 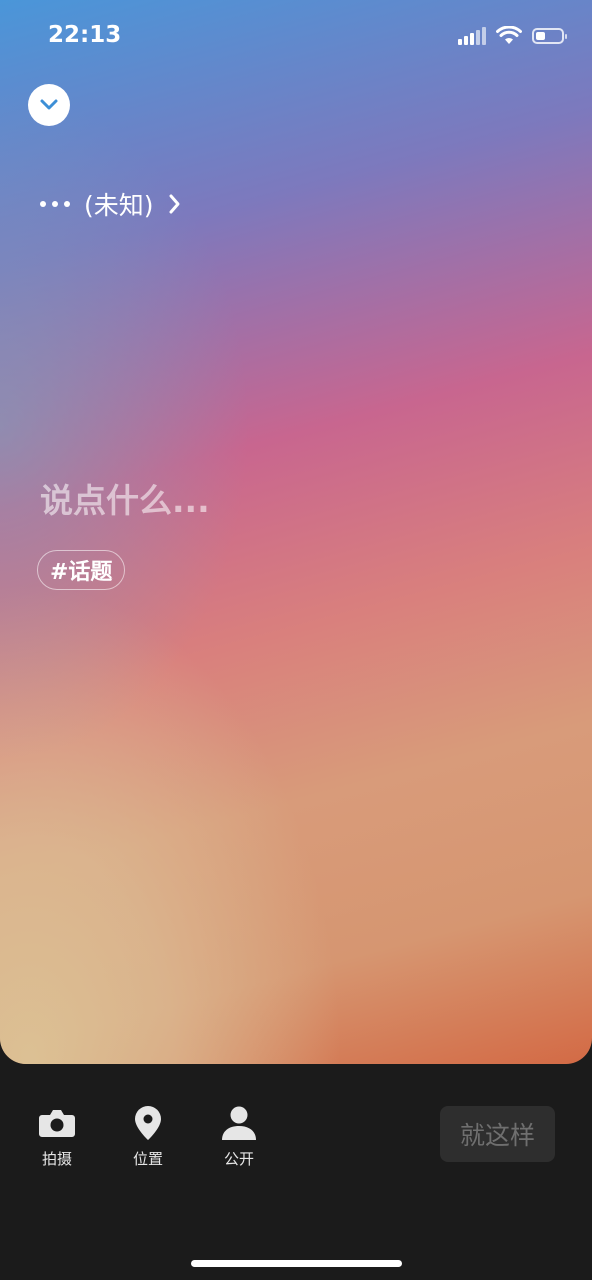 What do you see at coordinates (119, 205) in the screenshot?
I see `song-title: (未知)` at bounding box center [119, 205].